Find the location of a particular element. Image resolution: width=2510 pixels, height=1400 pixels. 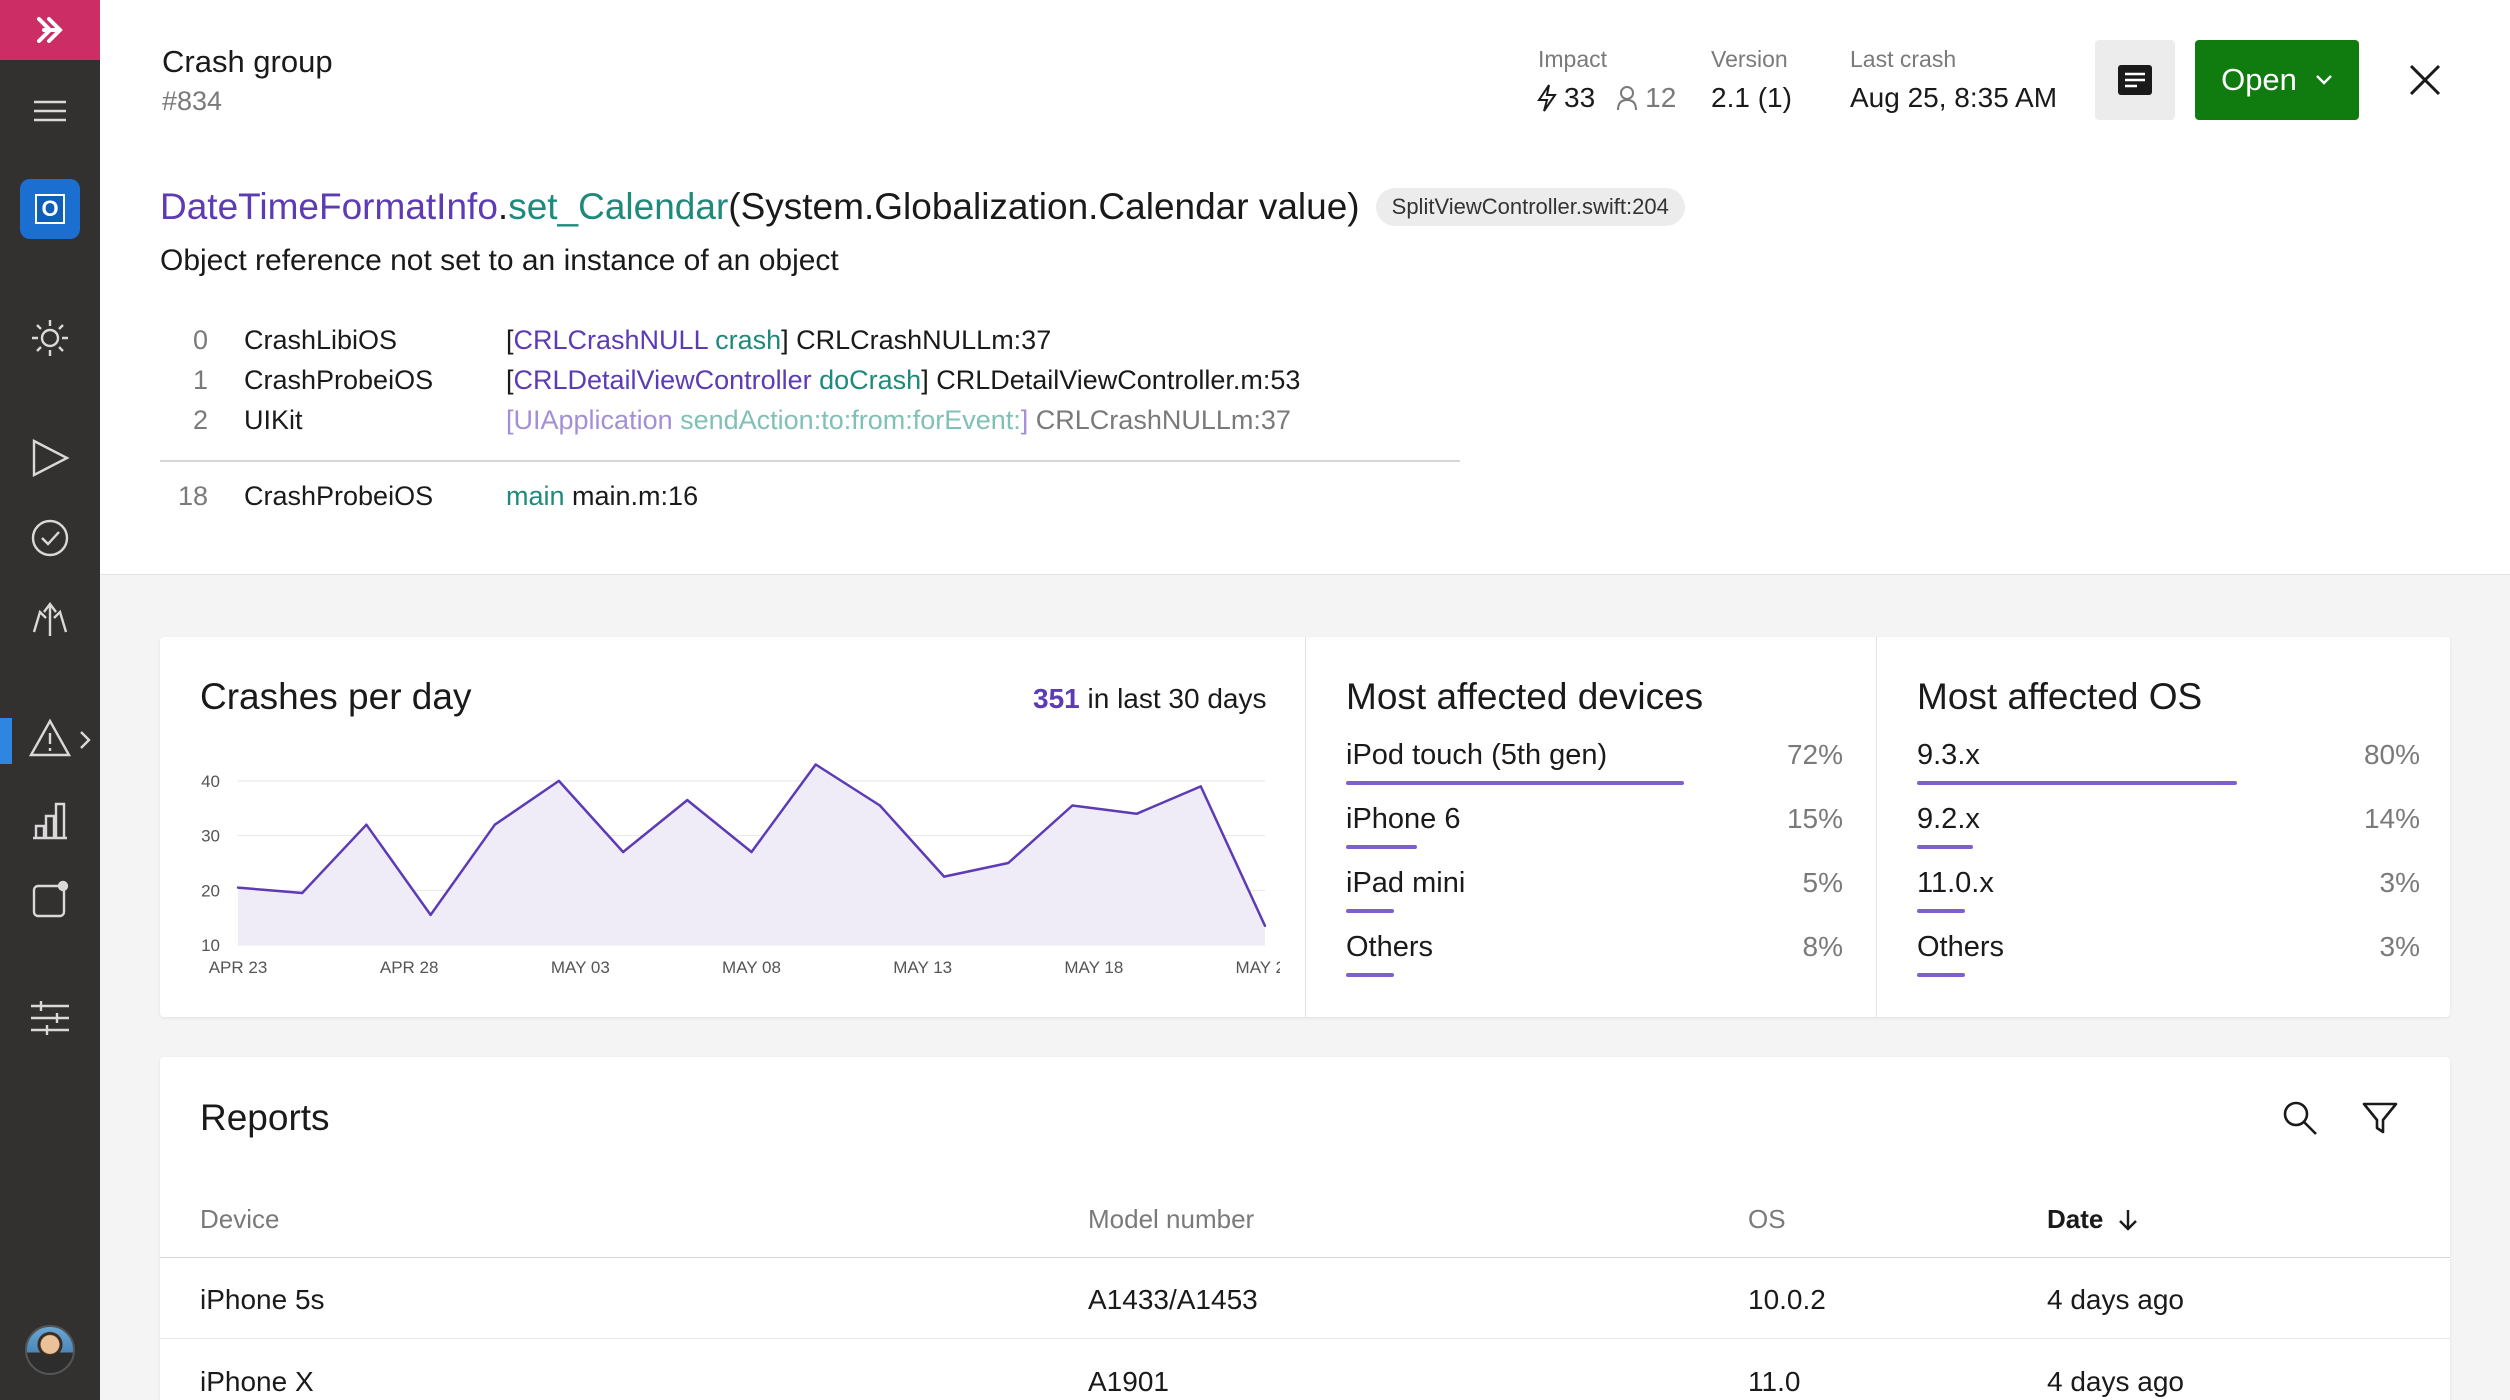

column-header-os: OS is located at coordinates (1767, 1219).